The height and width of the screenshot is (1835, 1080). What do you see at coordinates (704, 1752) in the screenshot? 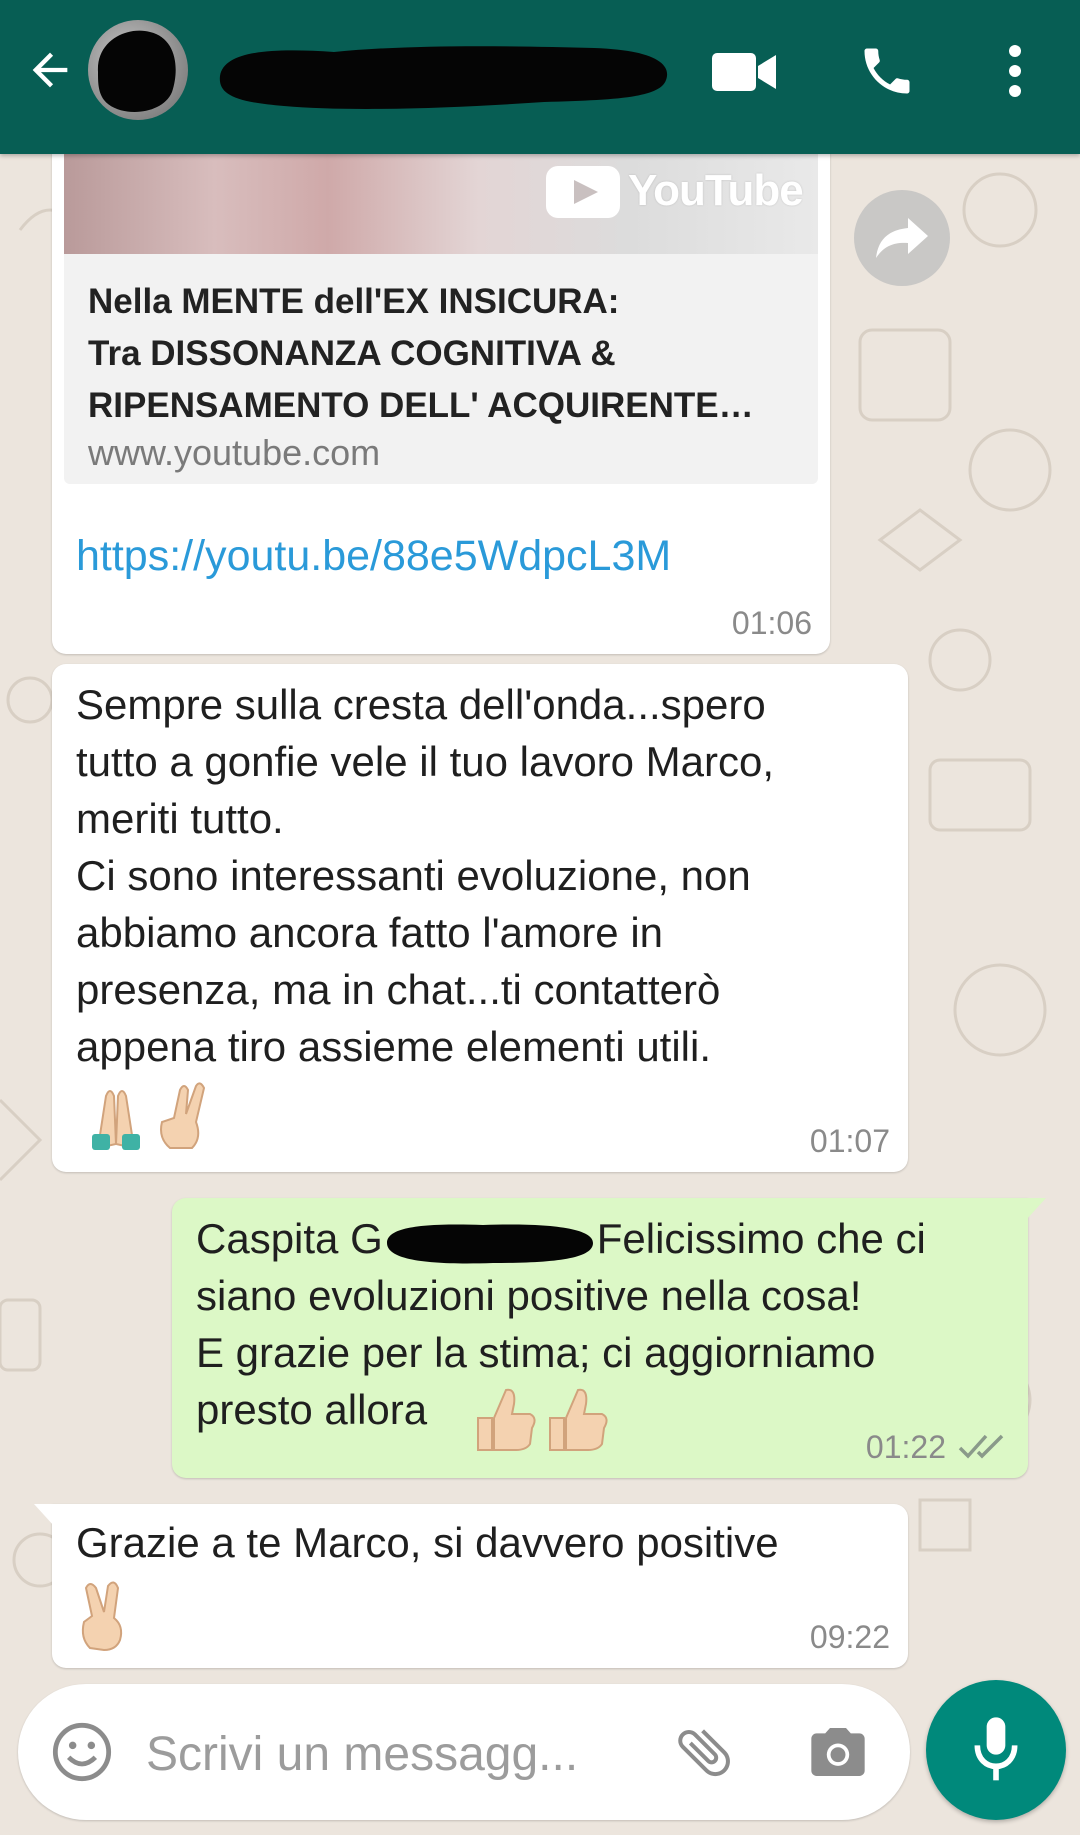
I see `attach-icon` at bounding box center [704, 1752].